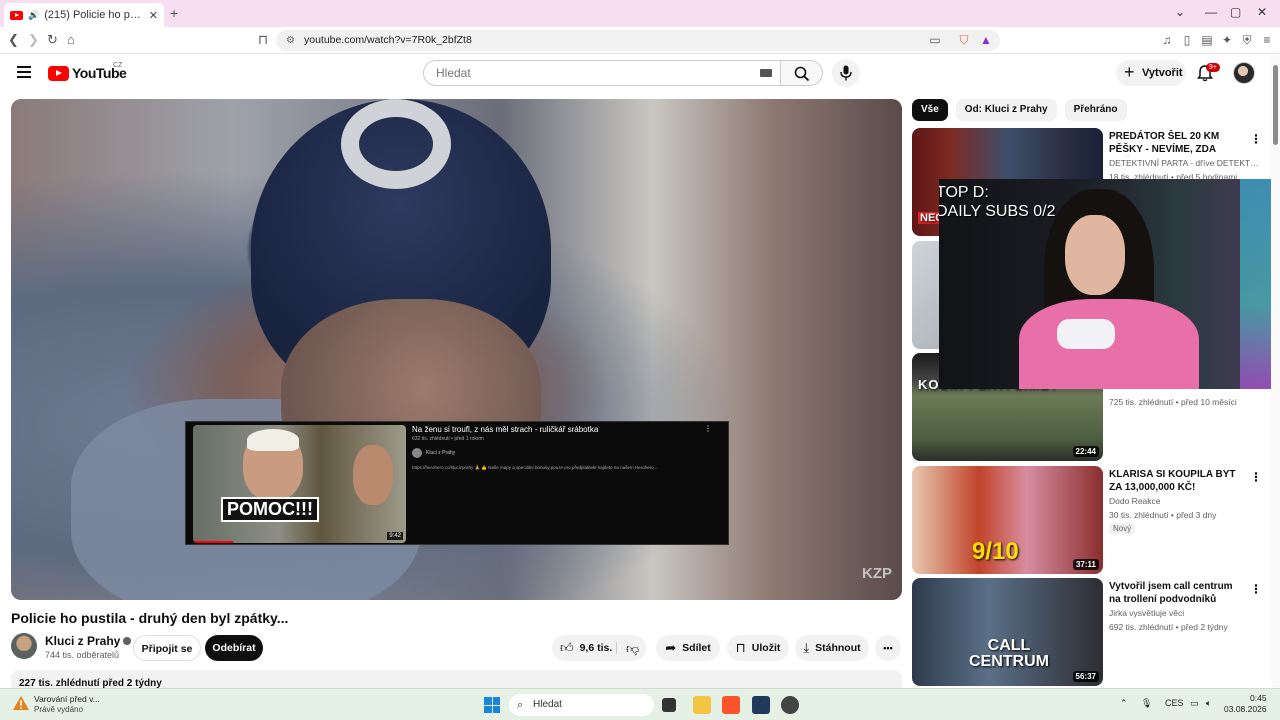  Describe the element at coordinates (567, 648) in the screenshot. I see `thumbs-up-icon: 👍︎` at that location.